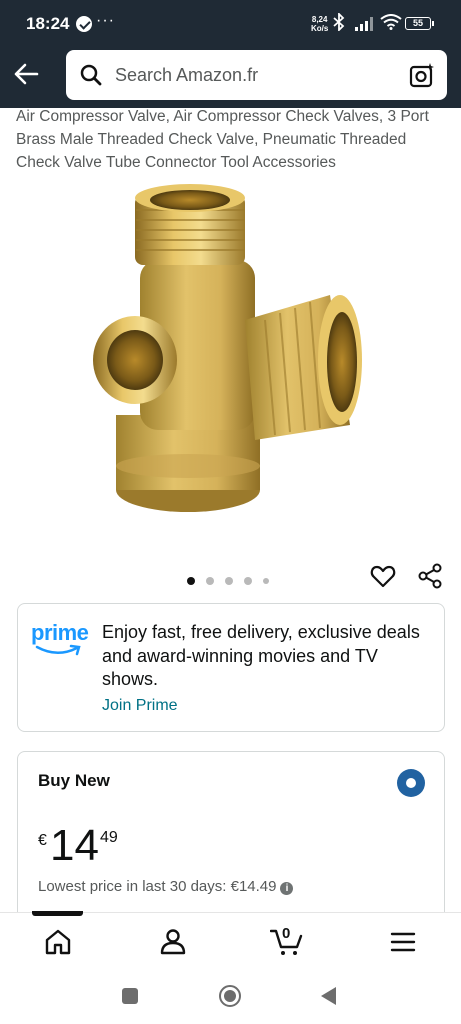 The height and width of the screenshot is (1024, 461). I want to click on share-icon, so click(430, 576).